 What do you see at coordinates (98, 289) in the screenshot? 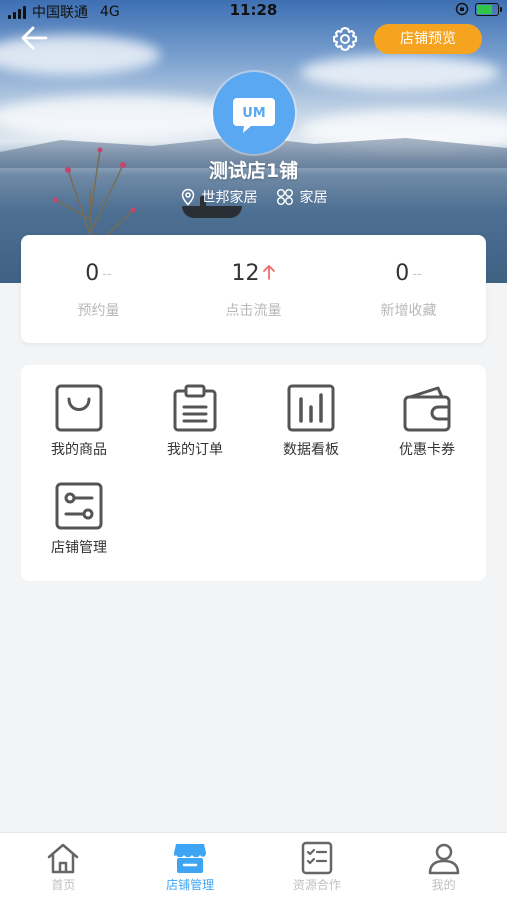
I see `stat-appointments: 0 -- 预约量` at bounding box center [98, 289].